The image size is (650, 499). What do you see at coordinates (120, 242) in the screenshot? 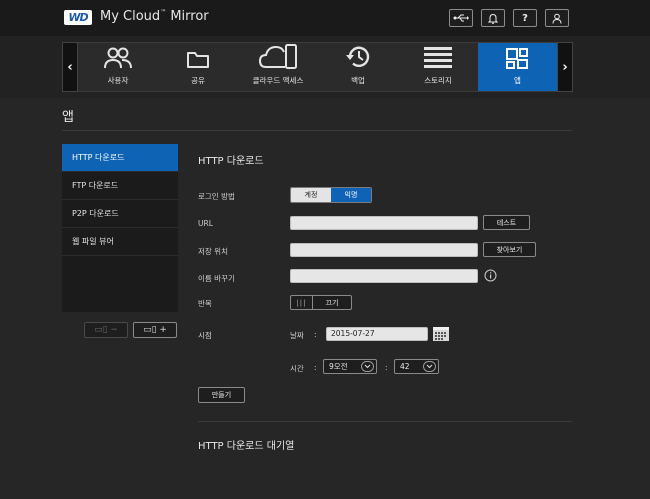
I see `sidebar-item-web-file-viewer: 웹 파일 뷰어` at bounding box center [120, 242].